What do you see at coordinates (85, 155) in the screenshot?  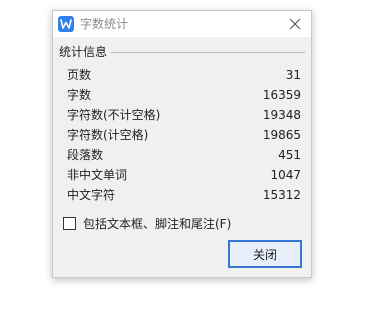 I see `stat-label: 段落数` at bounding box center [85, 155].